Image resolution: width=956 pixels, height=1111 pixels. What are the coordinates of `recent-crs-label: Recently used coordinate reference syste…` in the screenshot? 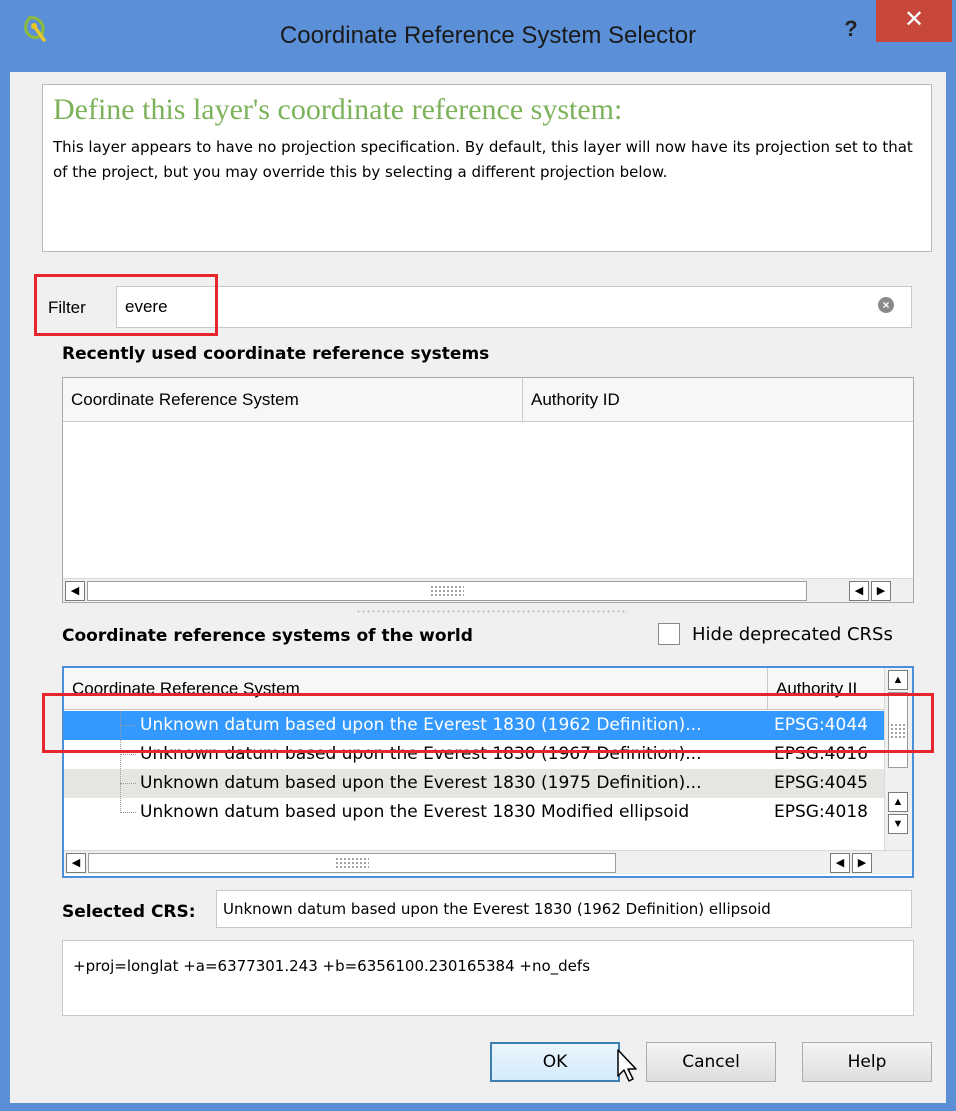 It's located at (276, 354).